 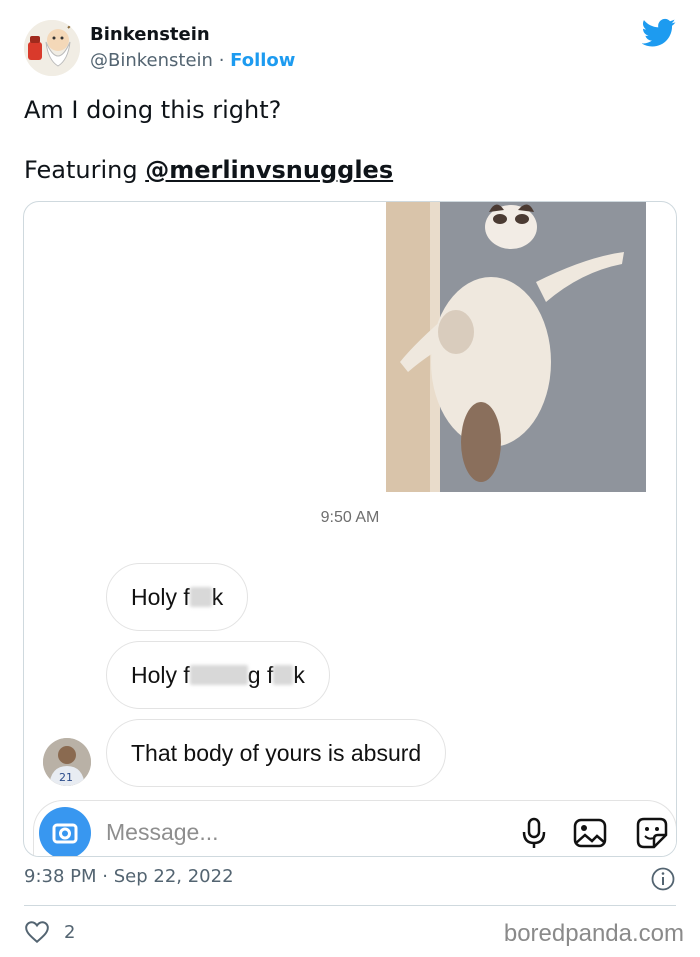 I want to click on featuring-label: Featuring, so click(x=85, y=170).